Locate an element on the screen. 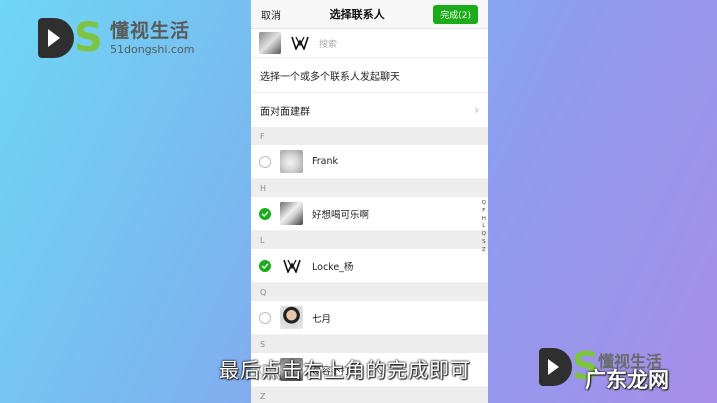  contact-row: 七月 is located at coordinates (369, 318).